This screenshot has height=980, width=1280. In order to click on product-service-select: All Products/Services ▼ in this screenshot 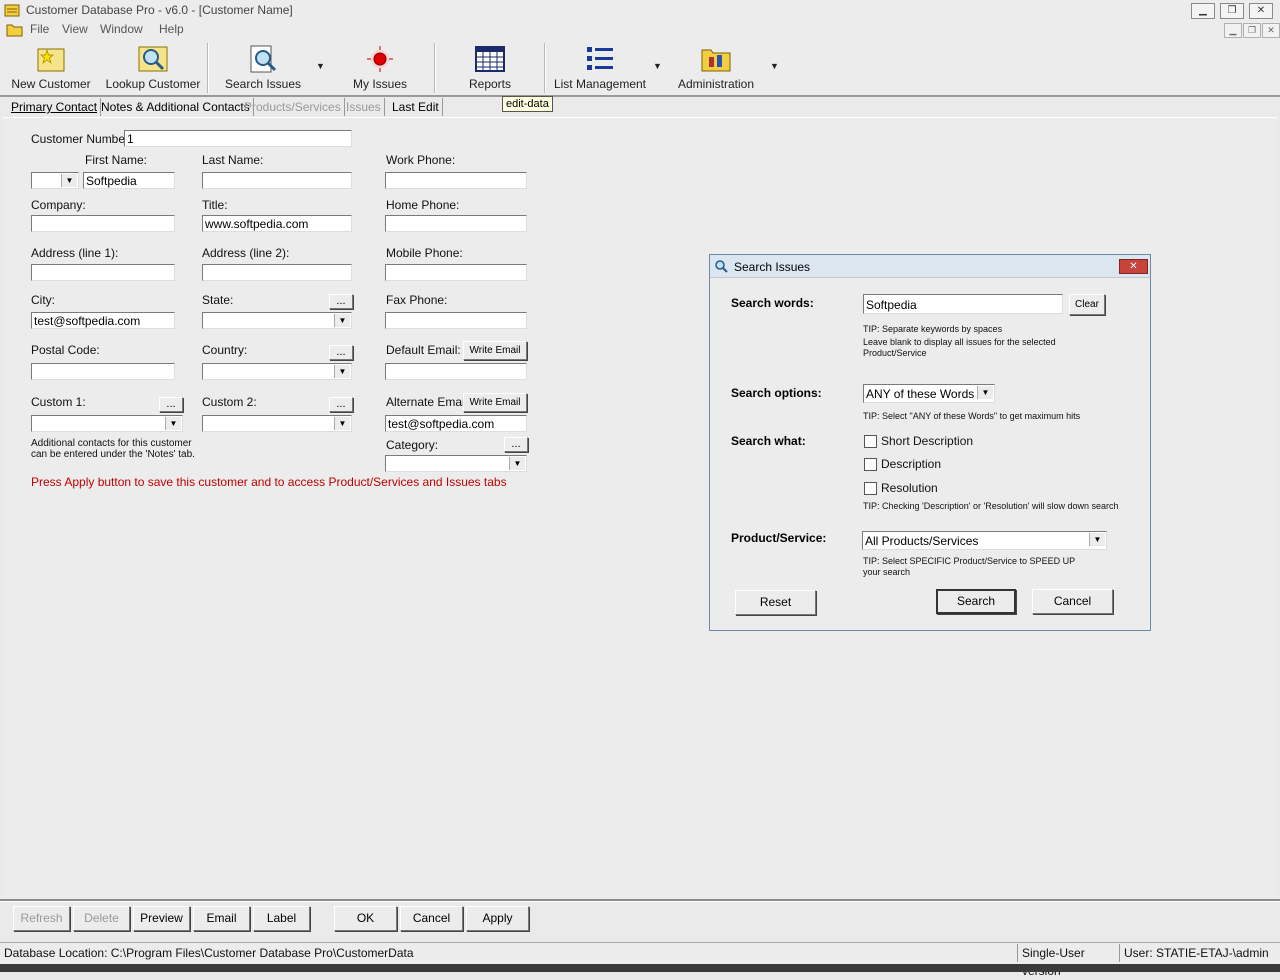, I will do `click(984, 540)`.